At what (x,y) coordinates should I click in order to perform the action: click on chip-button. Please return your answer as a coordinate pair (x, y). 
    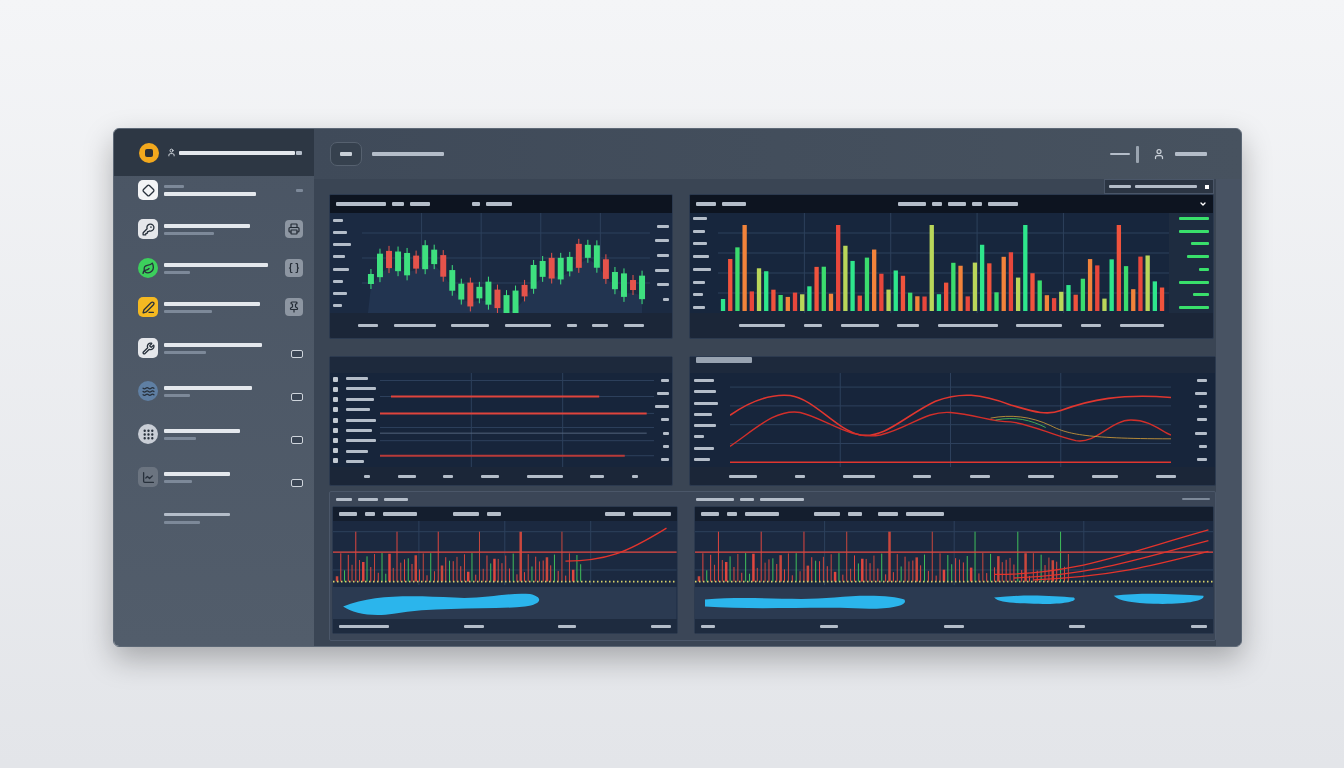
    Looking at the image, I should click on (346, 154).